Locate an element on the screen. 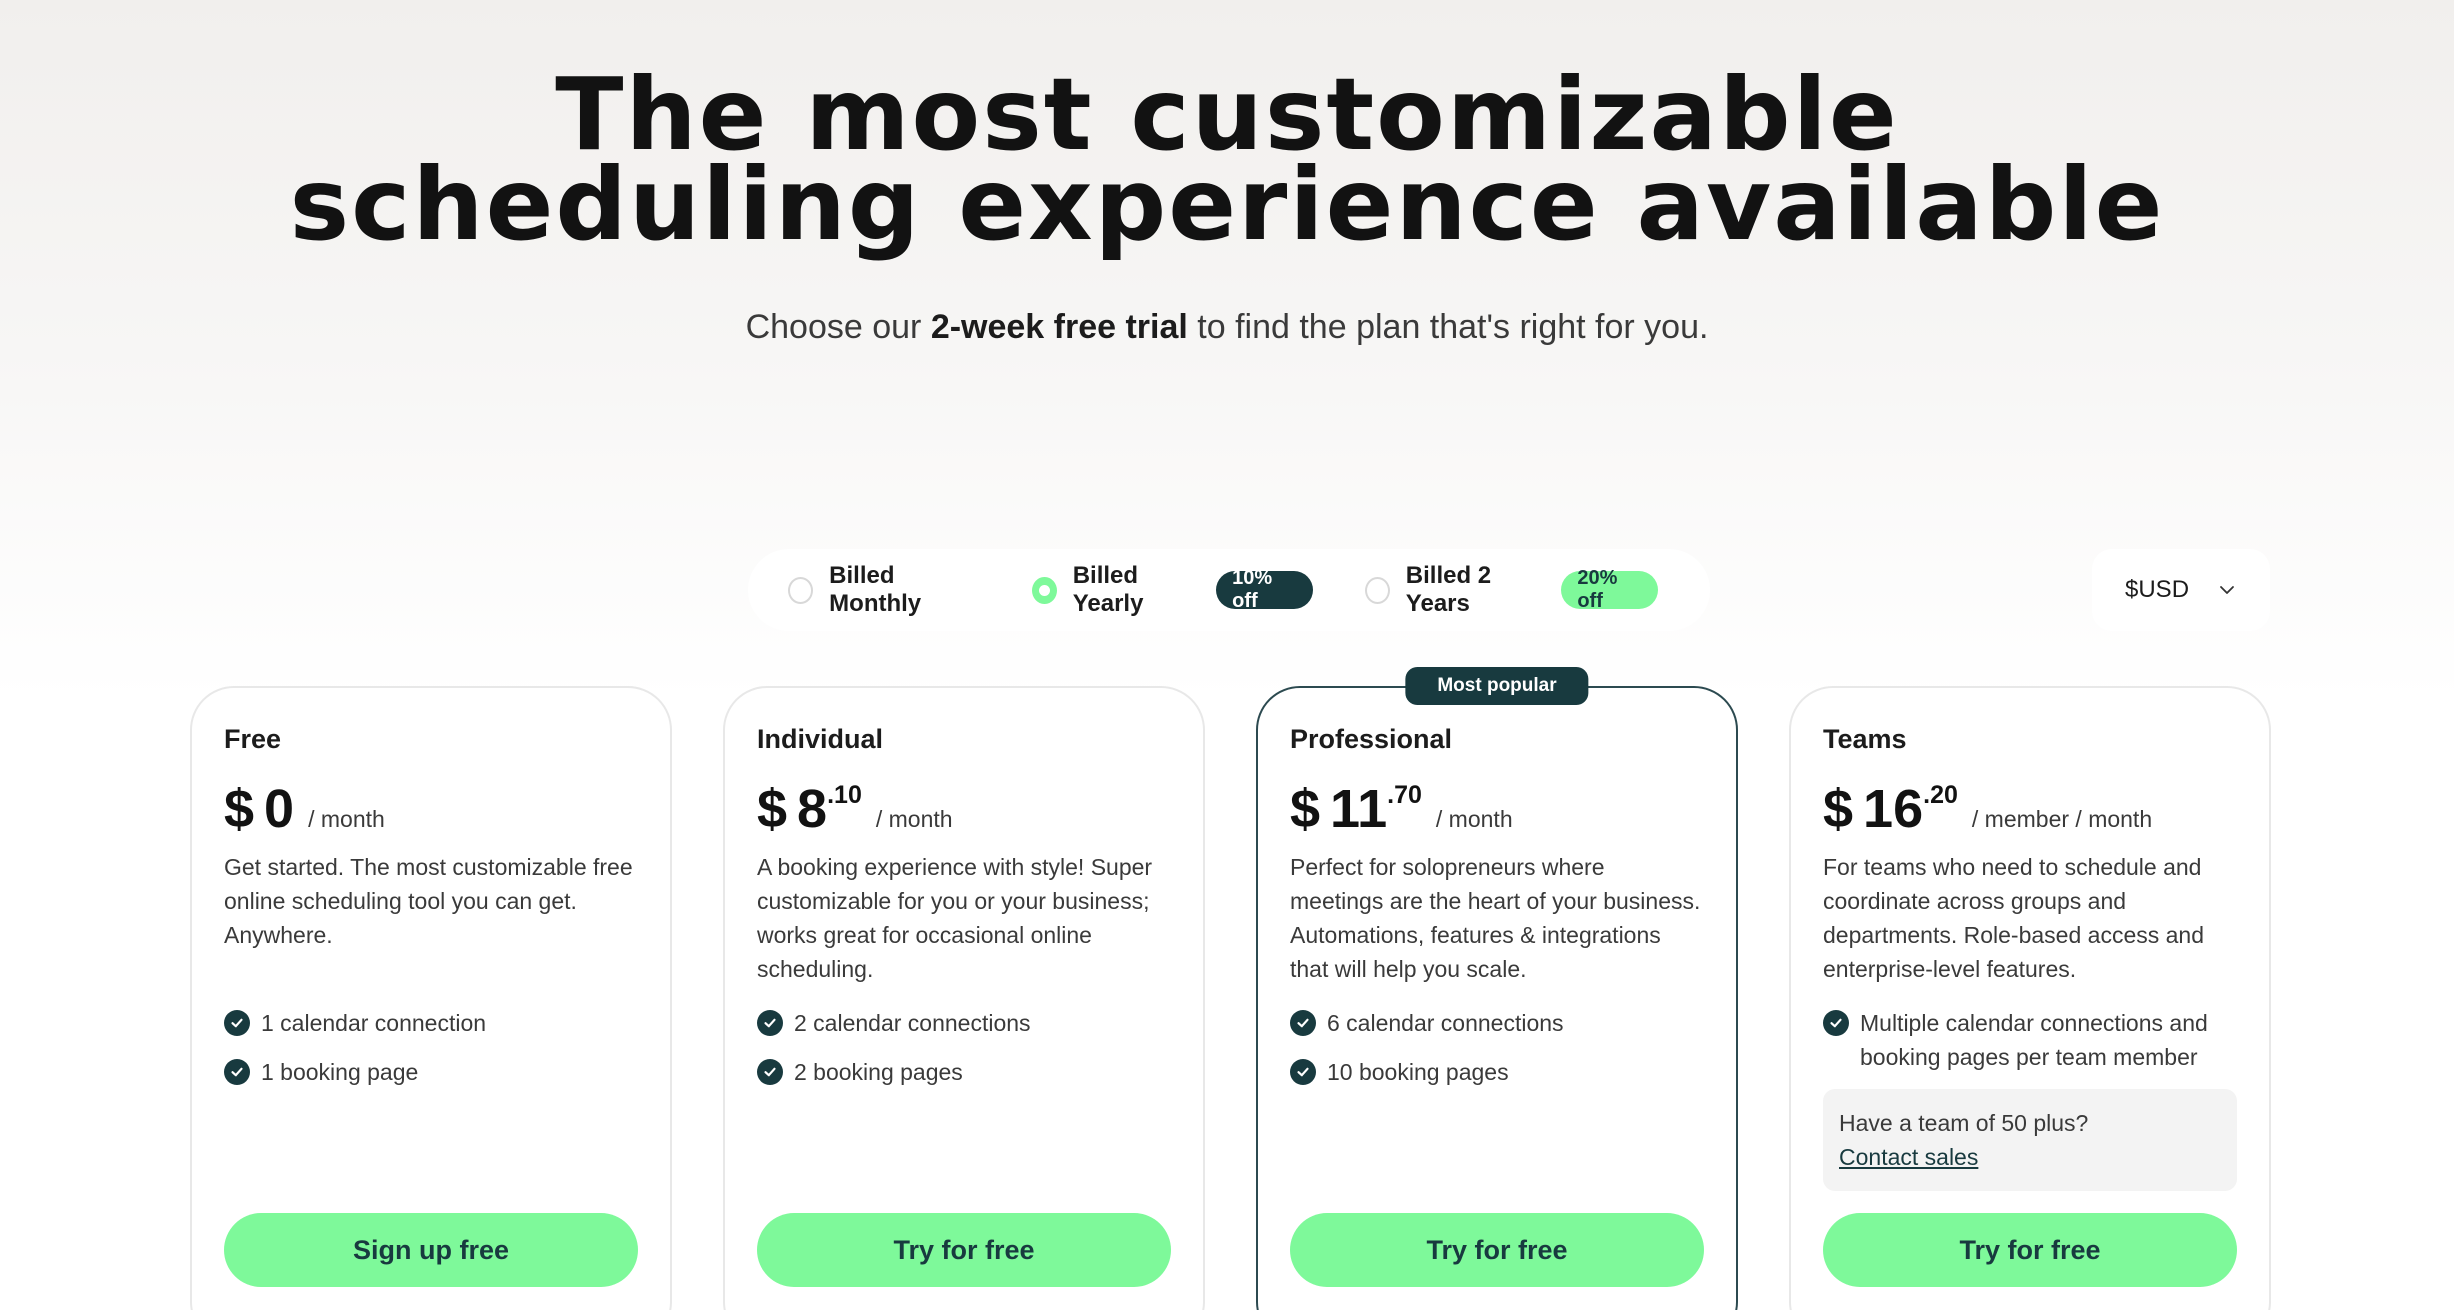 The image size is (2454, 1310). plan-name: Teams is located at coordinates (1865, 739).